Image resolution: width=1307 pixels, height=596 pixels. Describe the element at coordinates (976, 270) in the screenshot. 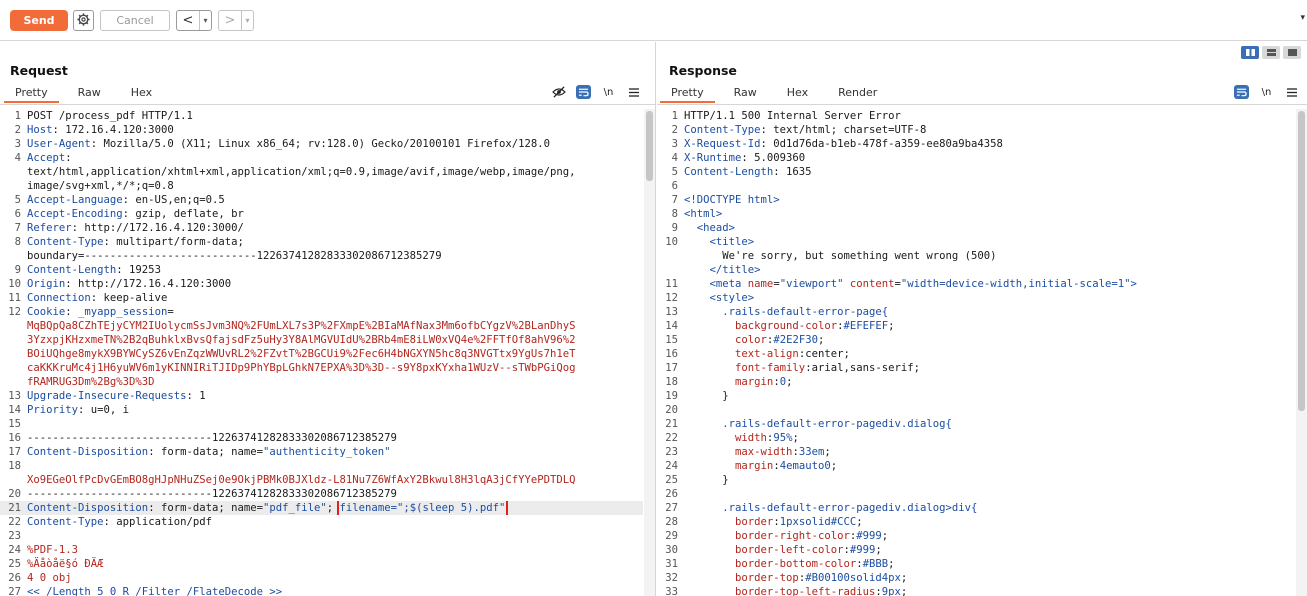

I see `code-line: </title>` at that location.